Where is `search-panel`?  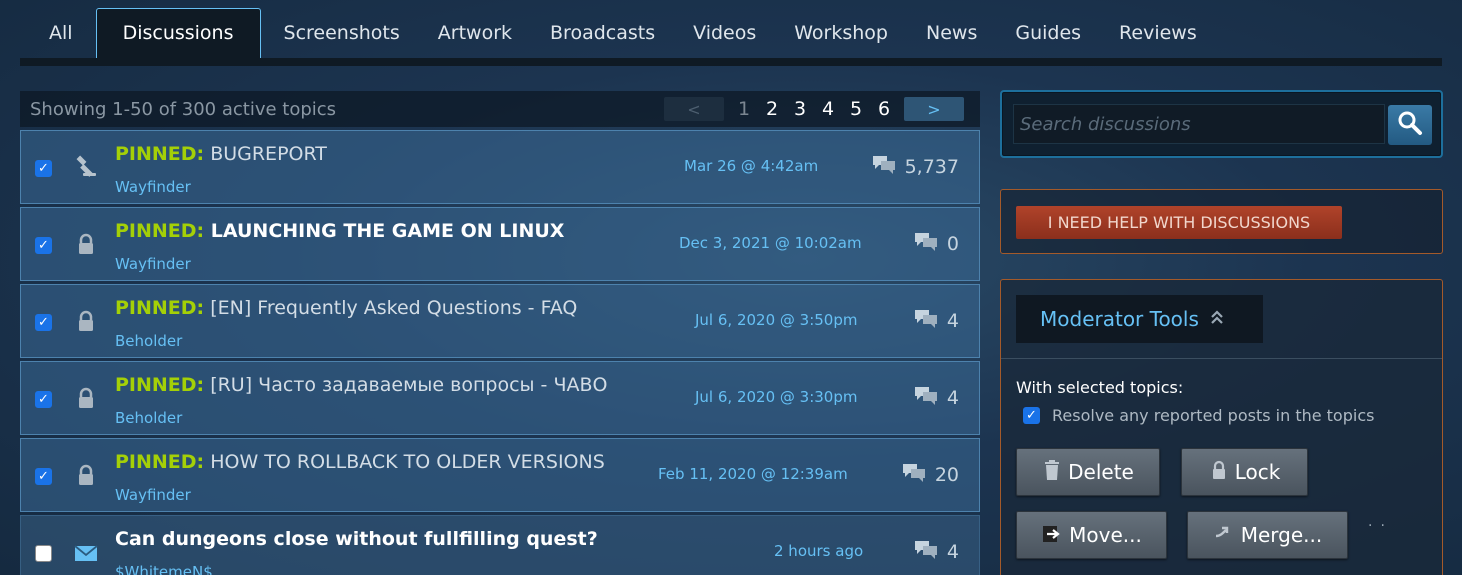
search-panel is located at coordinates (1221, 124).